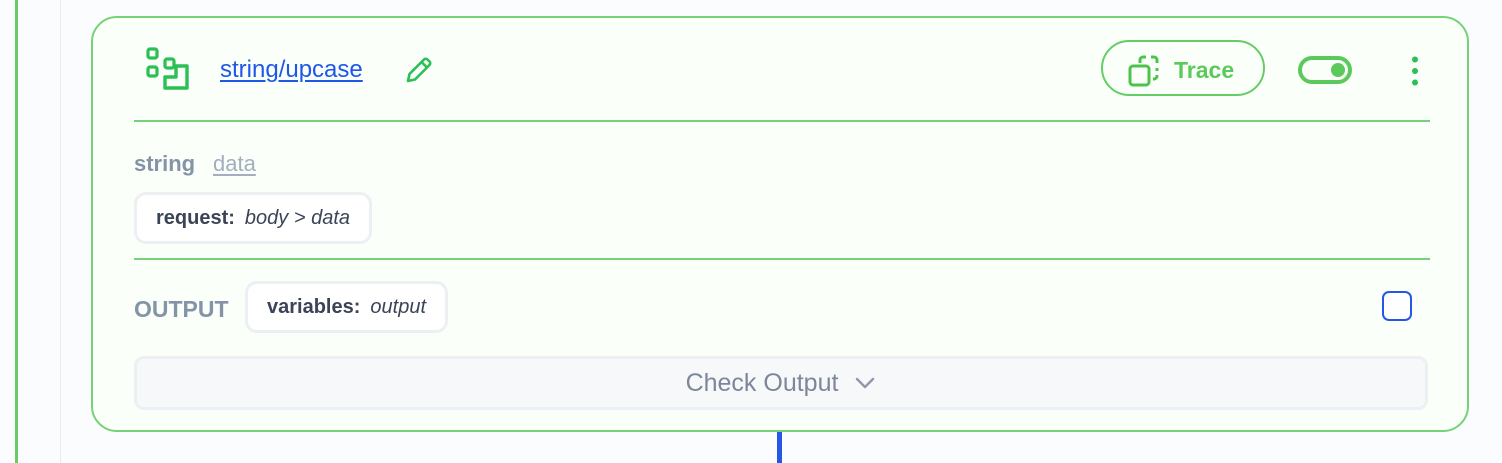  What do you see at coordinates (195, 217) in the screenshot?
I see `input-source-key: request:` at bounding box center [195, 217].